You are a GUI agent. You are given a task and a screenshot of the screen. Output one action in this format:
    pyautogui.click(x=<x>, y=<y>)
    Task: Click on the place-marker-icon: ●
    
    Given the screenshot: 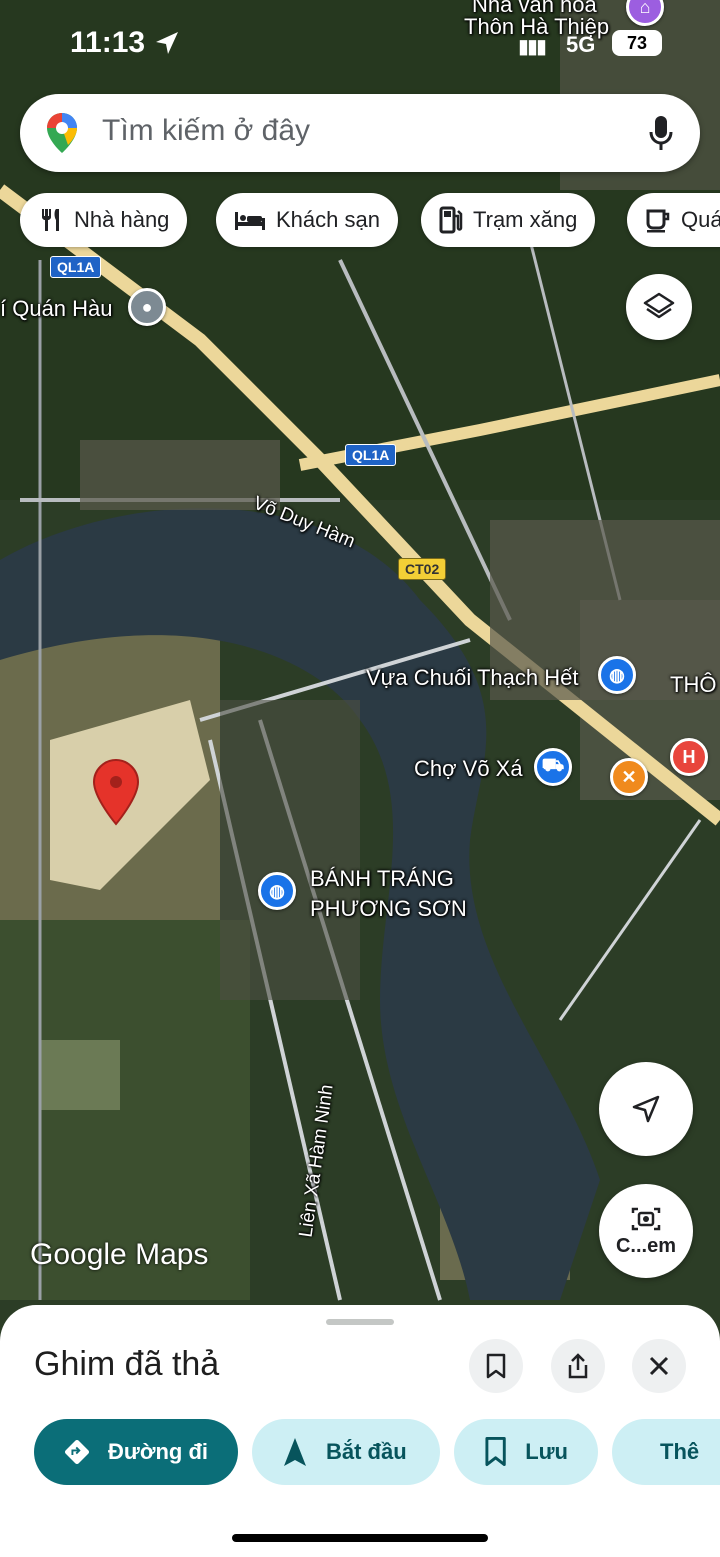 What is the action you would take?
    pyautogui.click(x=147, y=307)
    